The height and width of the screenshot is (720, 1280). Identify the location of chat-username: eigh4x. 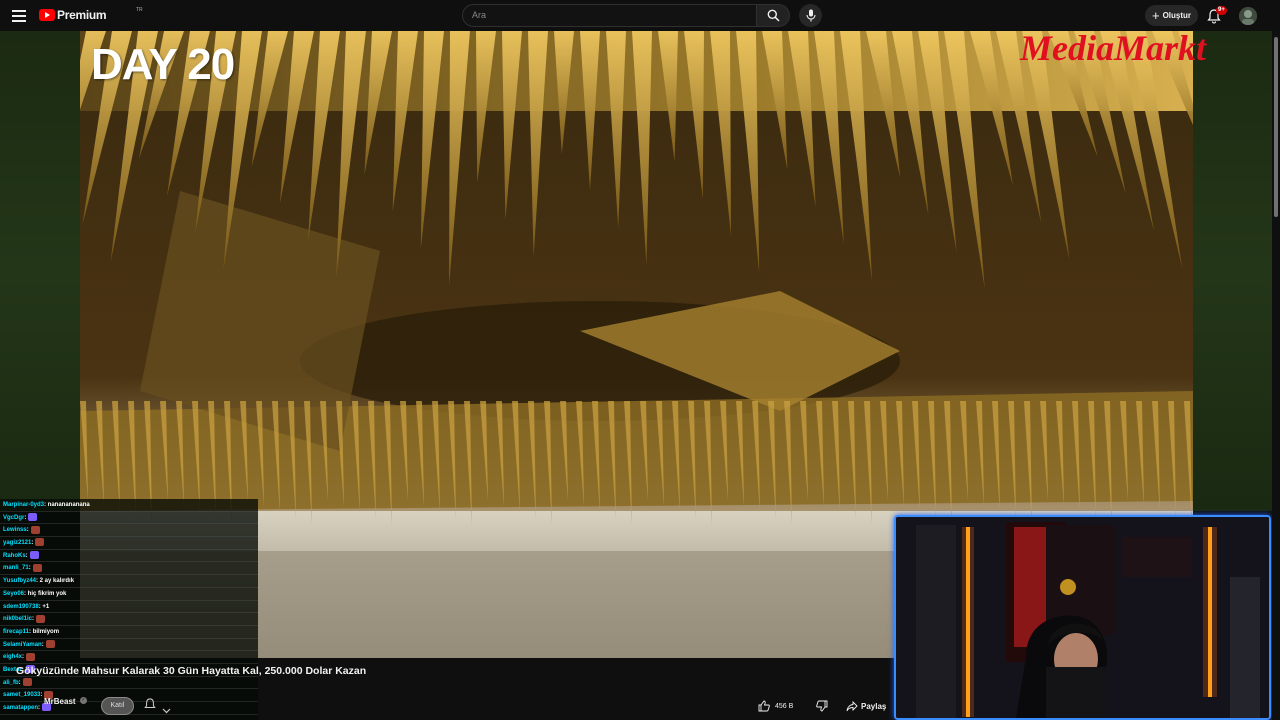
(12, 657).